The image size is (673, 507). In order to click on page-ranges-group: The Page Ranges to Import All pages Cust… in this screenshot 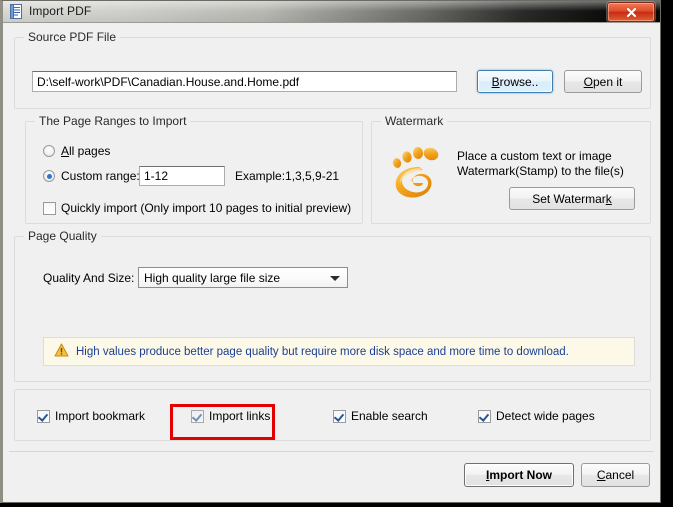, I will do `click(194, 169)`.